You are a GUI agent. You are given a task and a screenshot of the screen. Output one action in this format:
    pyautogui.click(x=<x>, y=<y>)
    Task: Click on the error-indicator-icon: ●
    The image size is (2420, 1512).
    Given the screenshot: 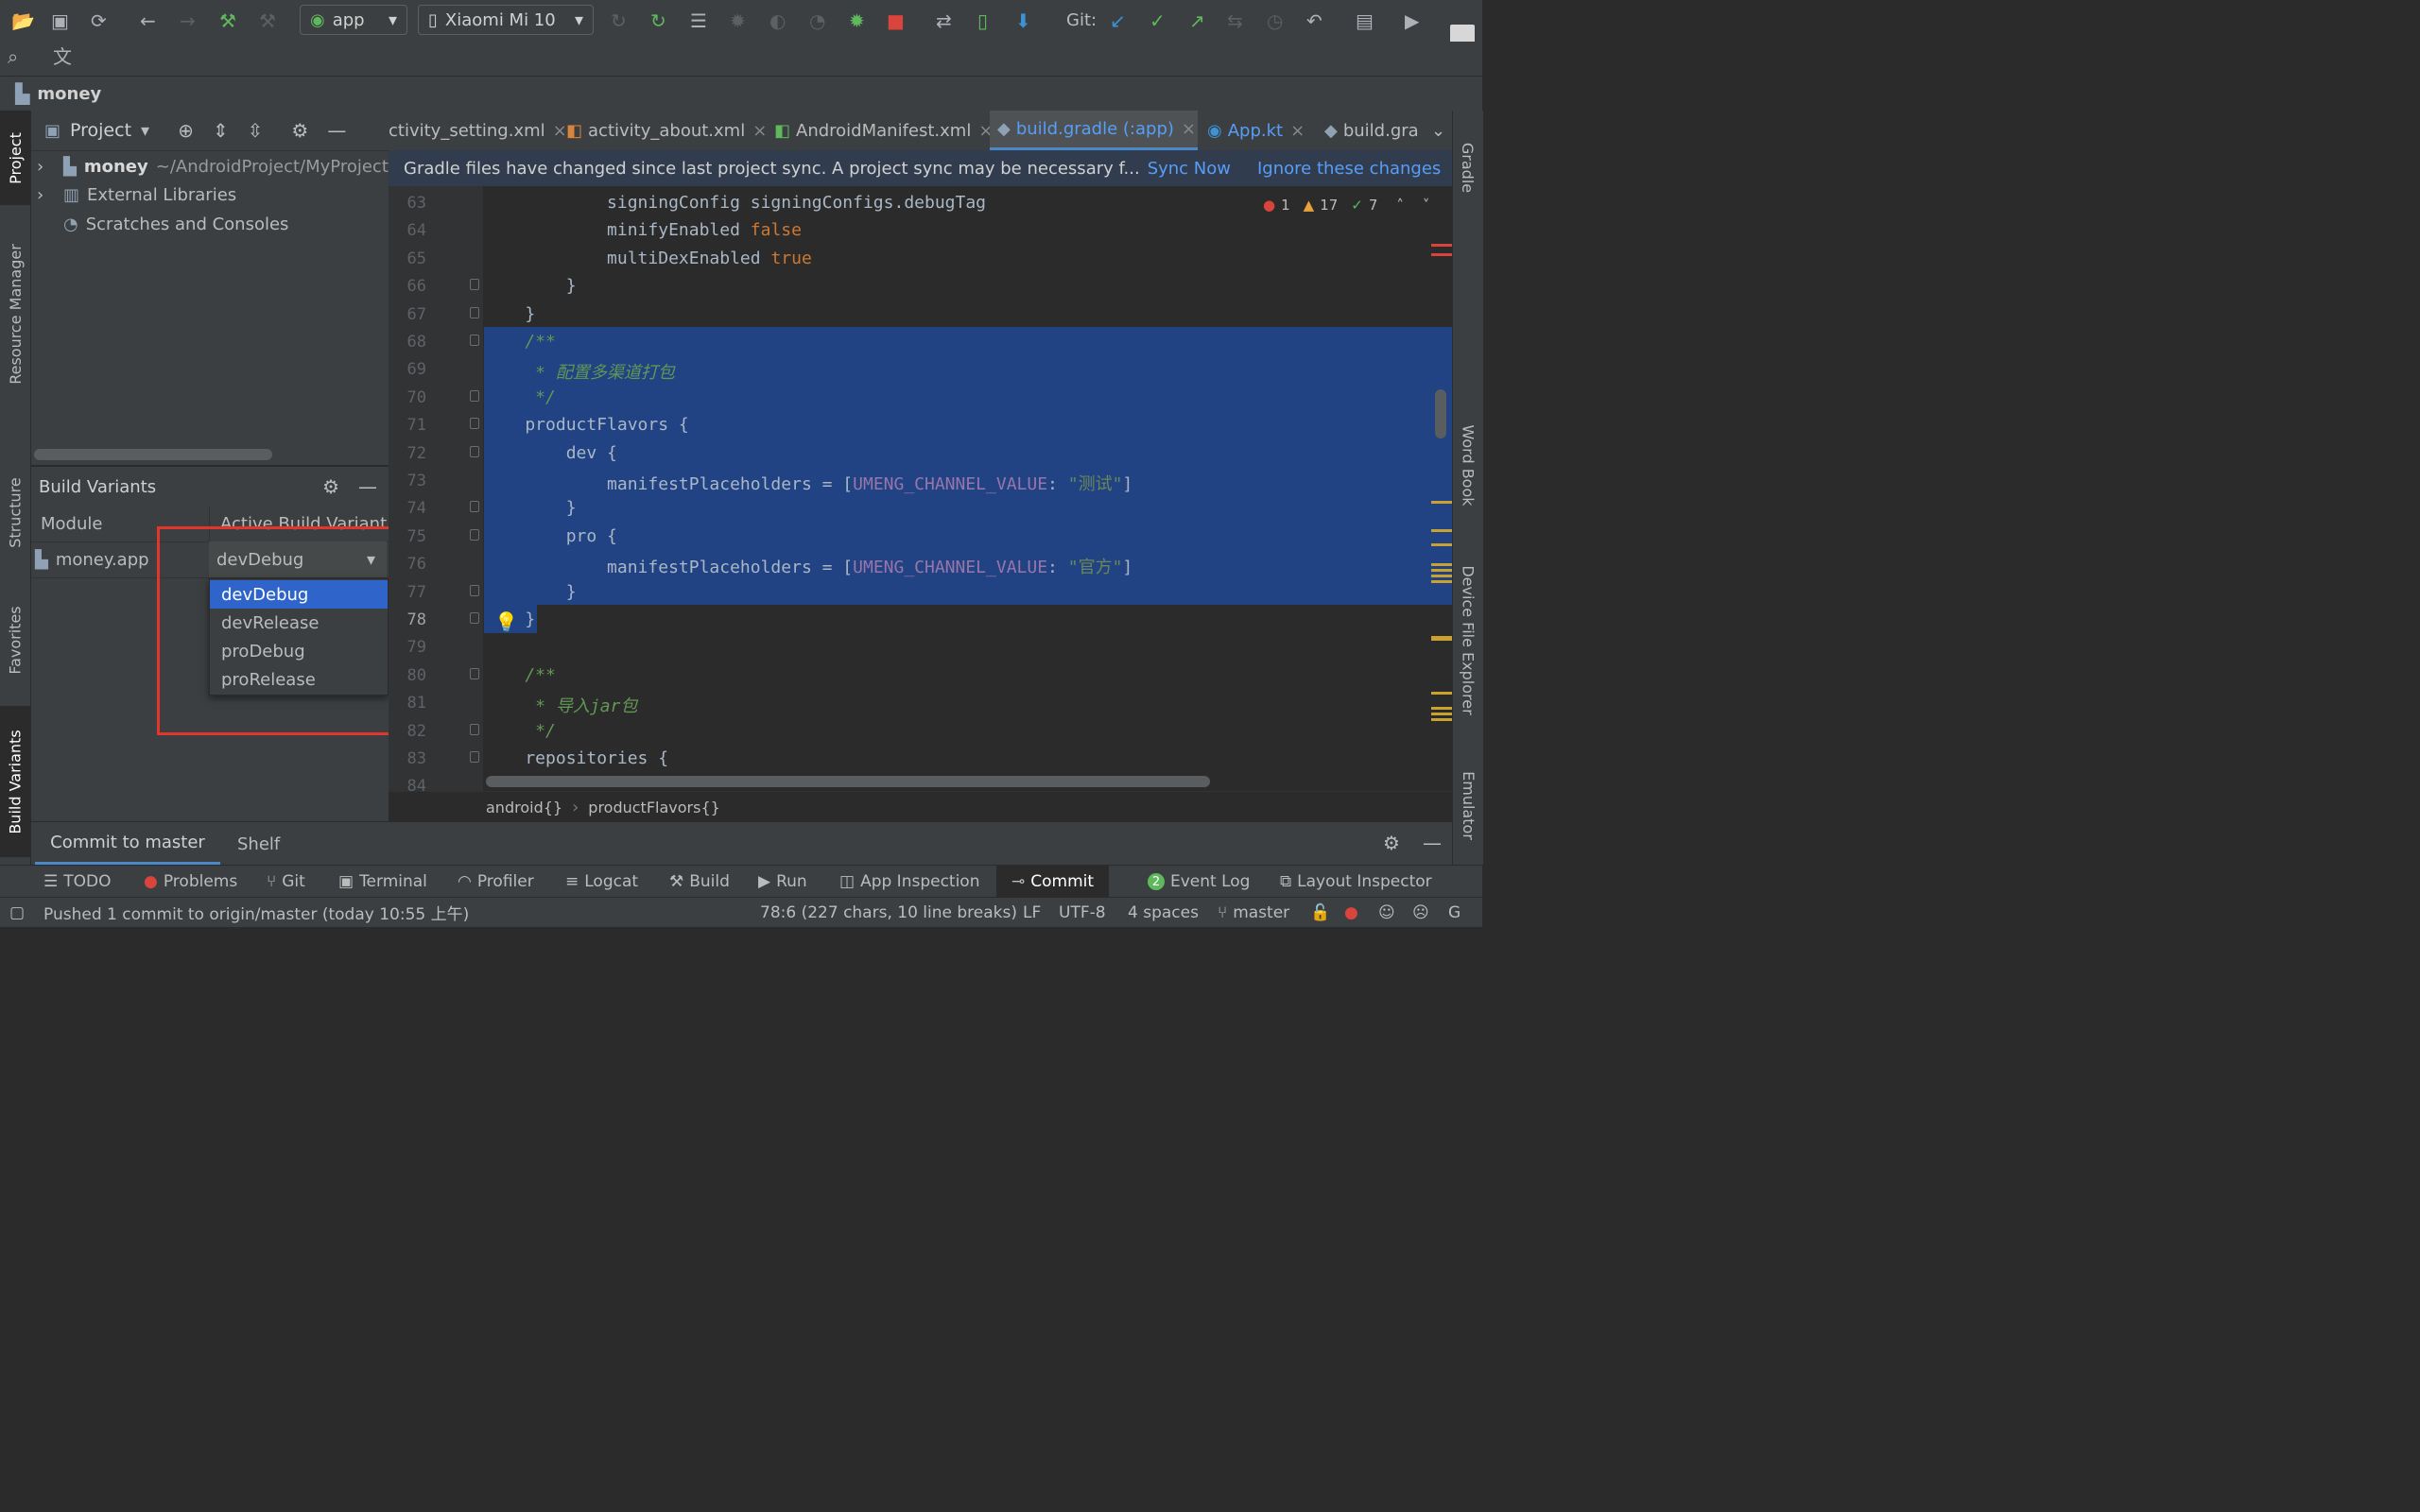 What is the action you would take?
    pyautogui.click(x=1351, y=912)
    